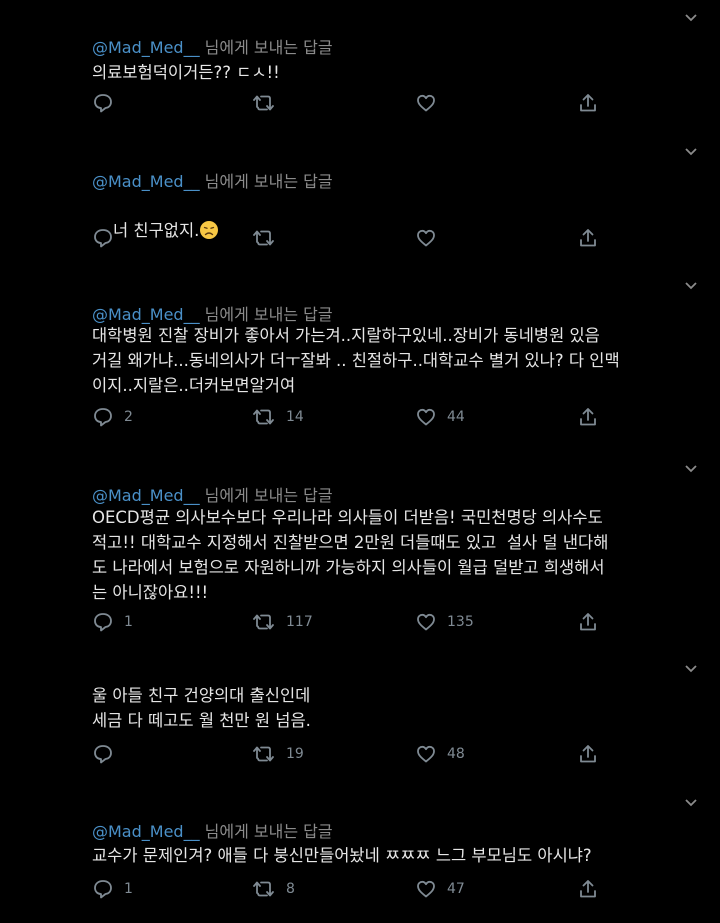  Describe the element at coordinates (186, 72) in the screenshot. I see `tweet-text: 의료보험덕이거든?? ㄷㅅ!!` at that location.